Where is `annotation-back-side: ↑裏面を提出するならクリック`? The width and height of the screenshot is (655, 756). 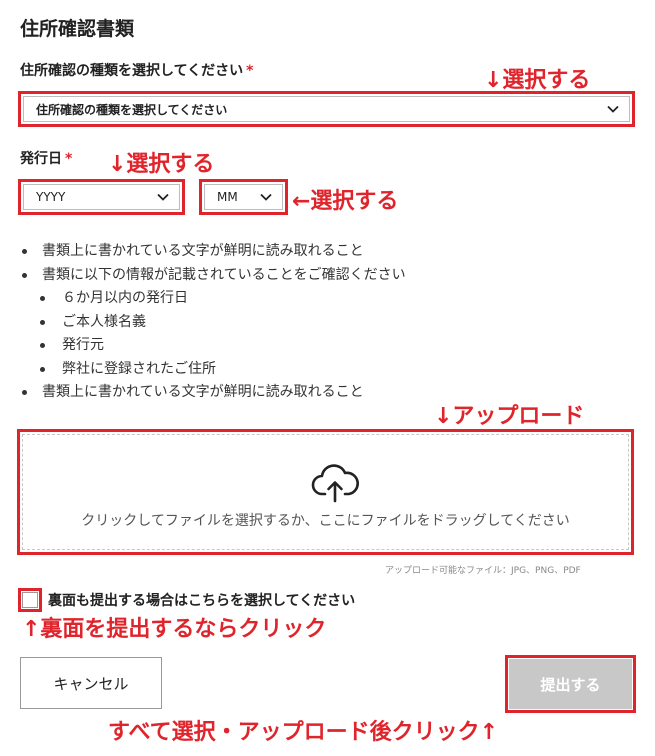
annotation-back-side: ↑裏面を提出するならクリック is located at coordinates (174, 629).